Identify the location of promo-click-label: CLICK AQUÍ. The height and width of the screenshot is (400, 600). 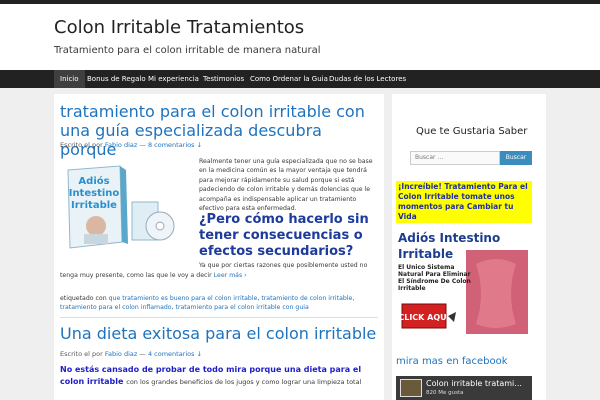
(423, 316).